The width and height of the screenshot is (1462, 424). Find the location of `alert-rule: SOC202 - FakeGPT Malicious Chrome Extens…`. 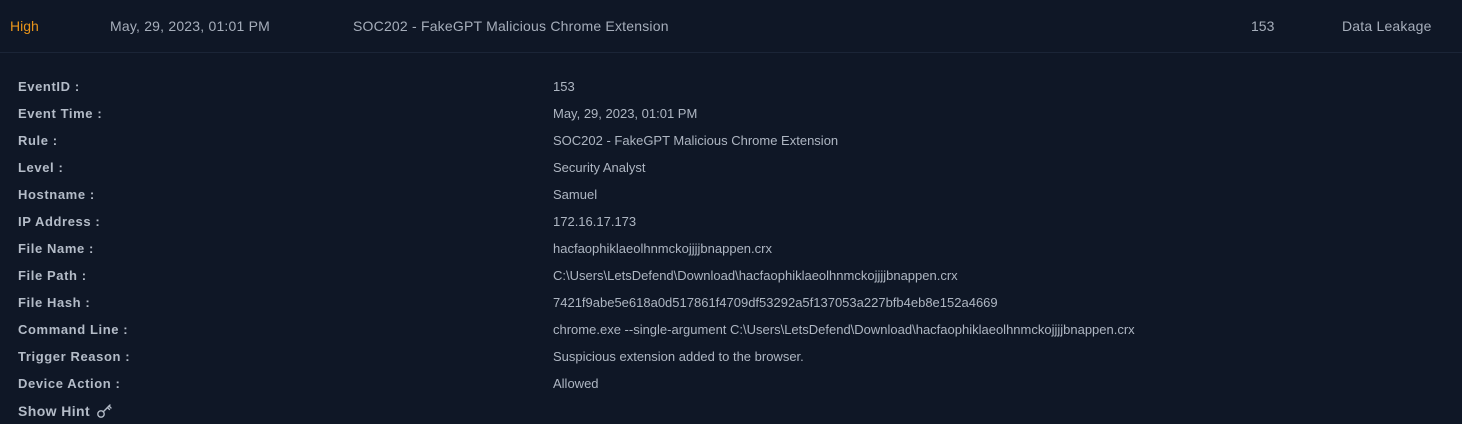

alert-rule: SOC202 - FakeGPT Malicious Chrome Extens… is located at coordinates (511, 26).